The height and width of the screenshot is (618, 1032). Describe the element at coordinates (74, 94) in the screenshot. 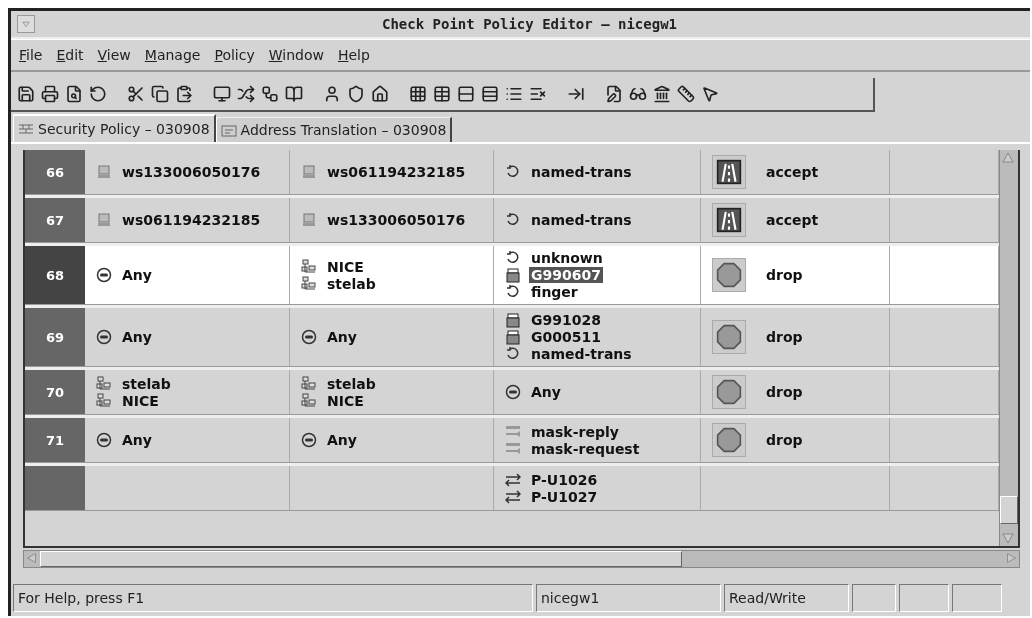

I see `document-search-icon` at that location.